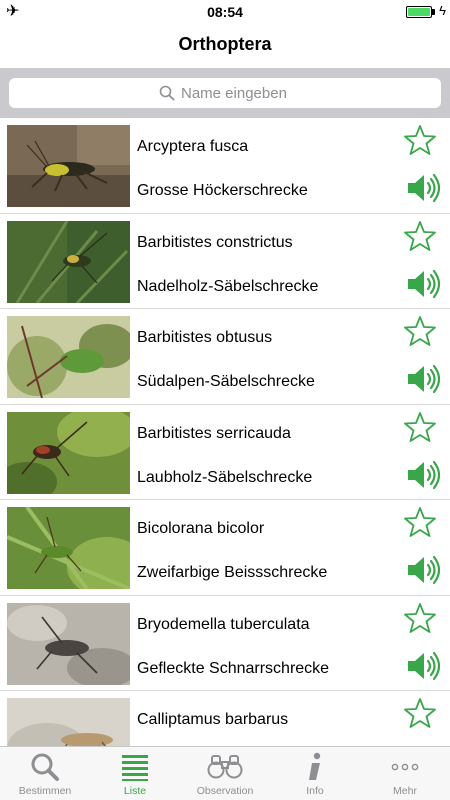 This screenshot has height=800, width=450. I want to click on tab-label: Info, so click(315, 791).